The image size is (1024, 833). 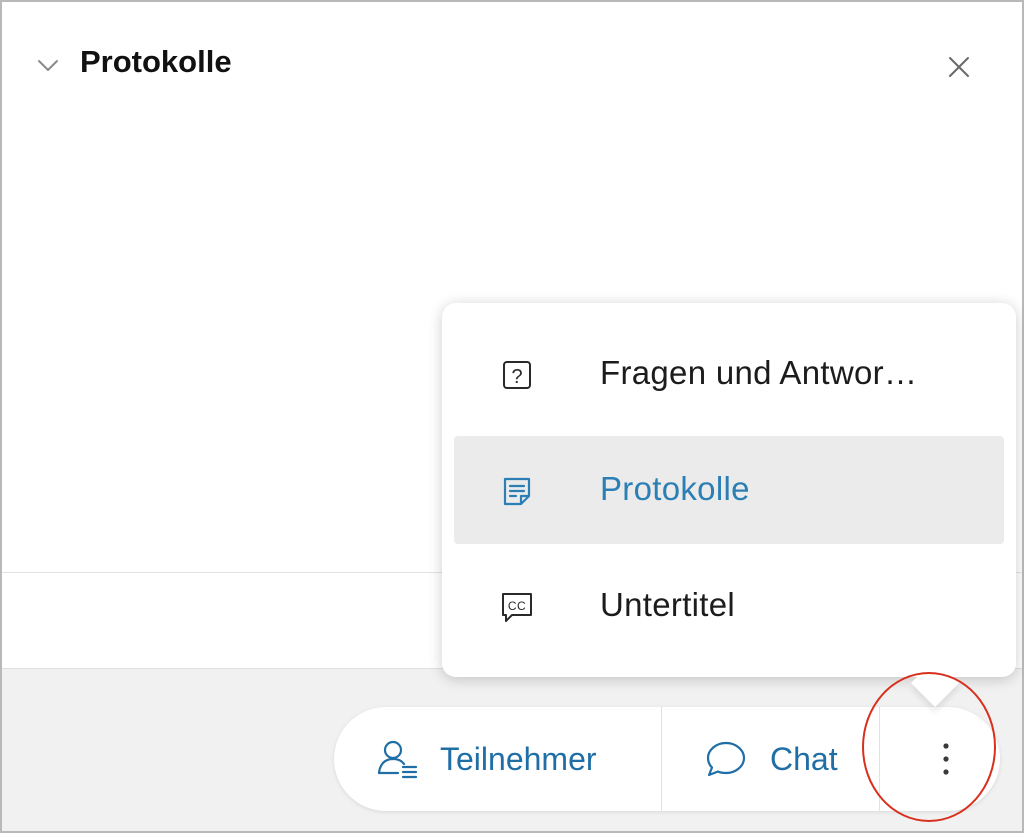 I want to click on closed-captions-icon: CC, so click(x=517, y=607).